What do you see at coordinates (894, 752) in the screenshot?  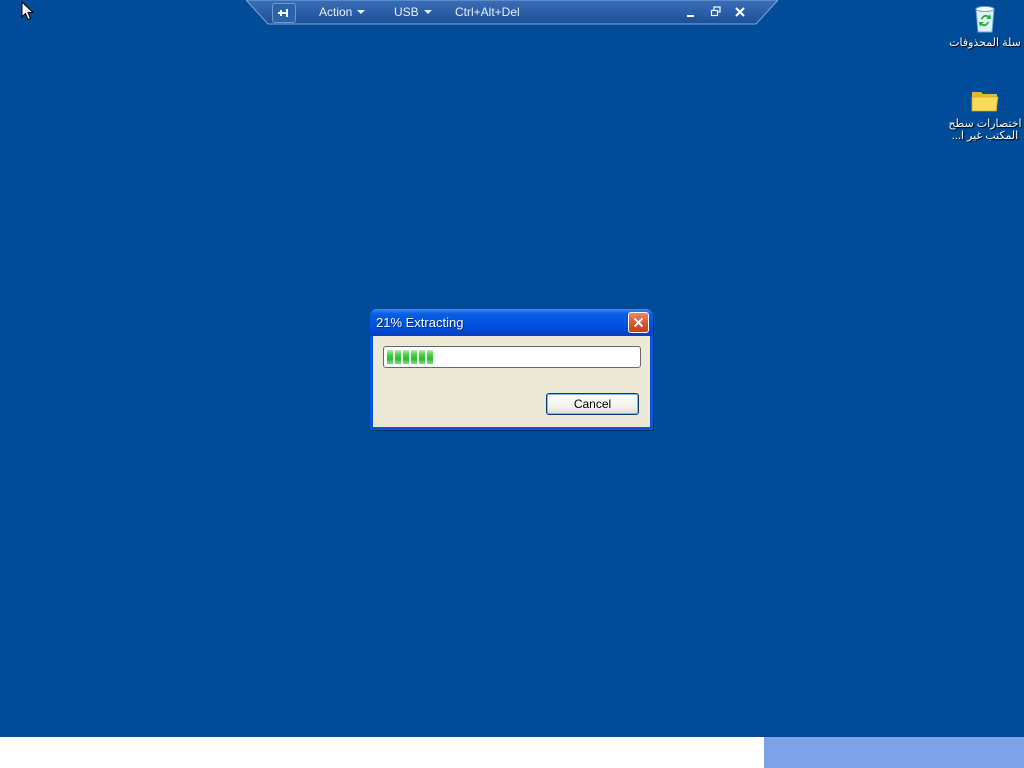 I see `bottom-bar-right` at bounding box center [894, 752].